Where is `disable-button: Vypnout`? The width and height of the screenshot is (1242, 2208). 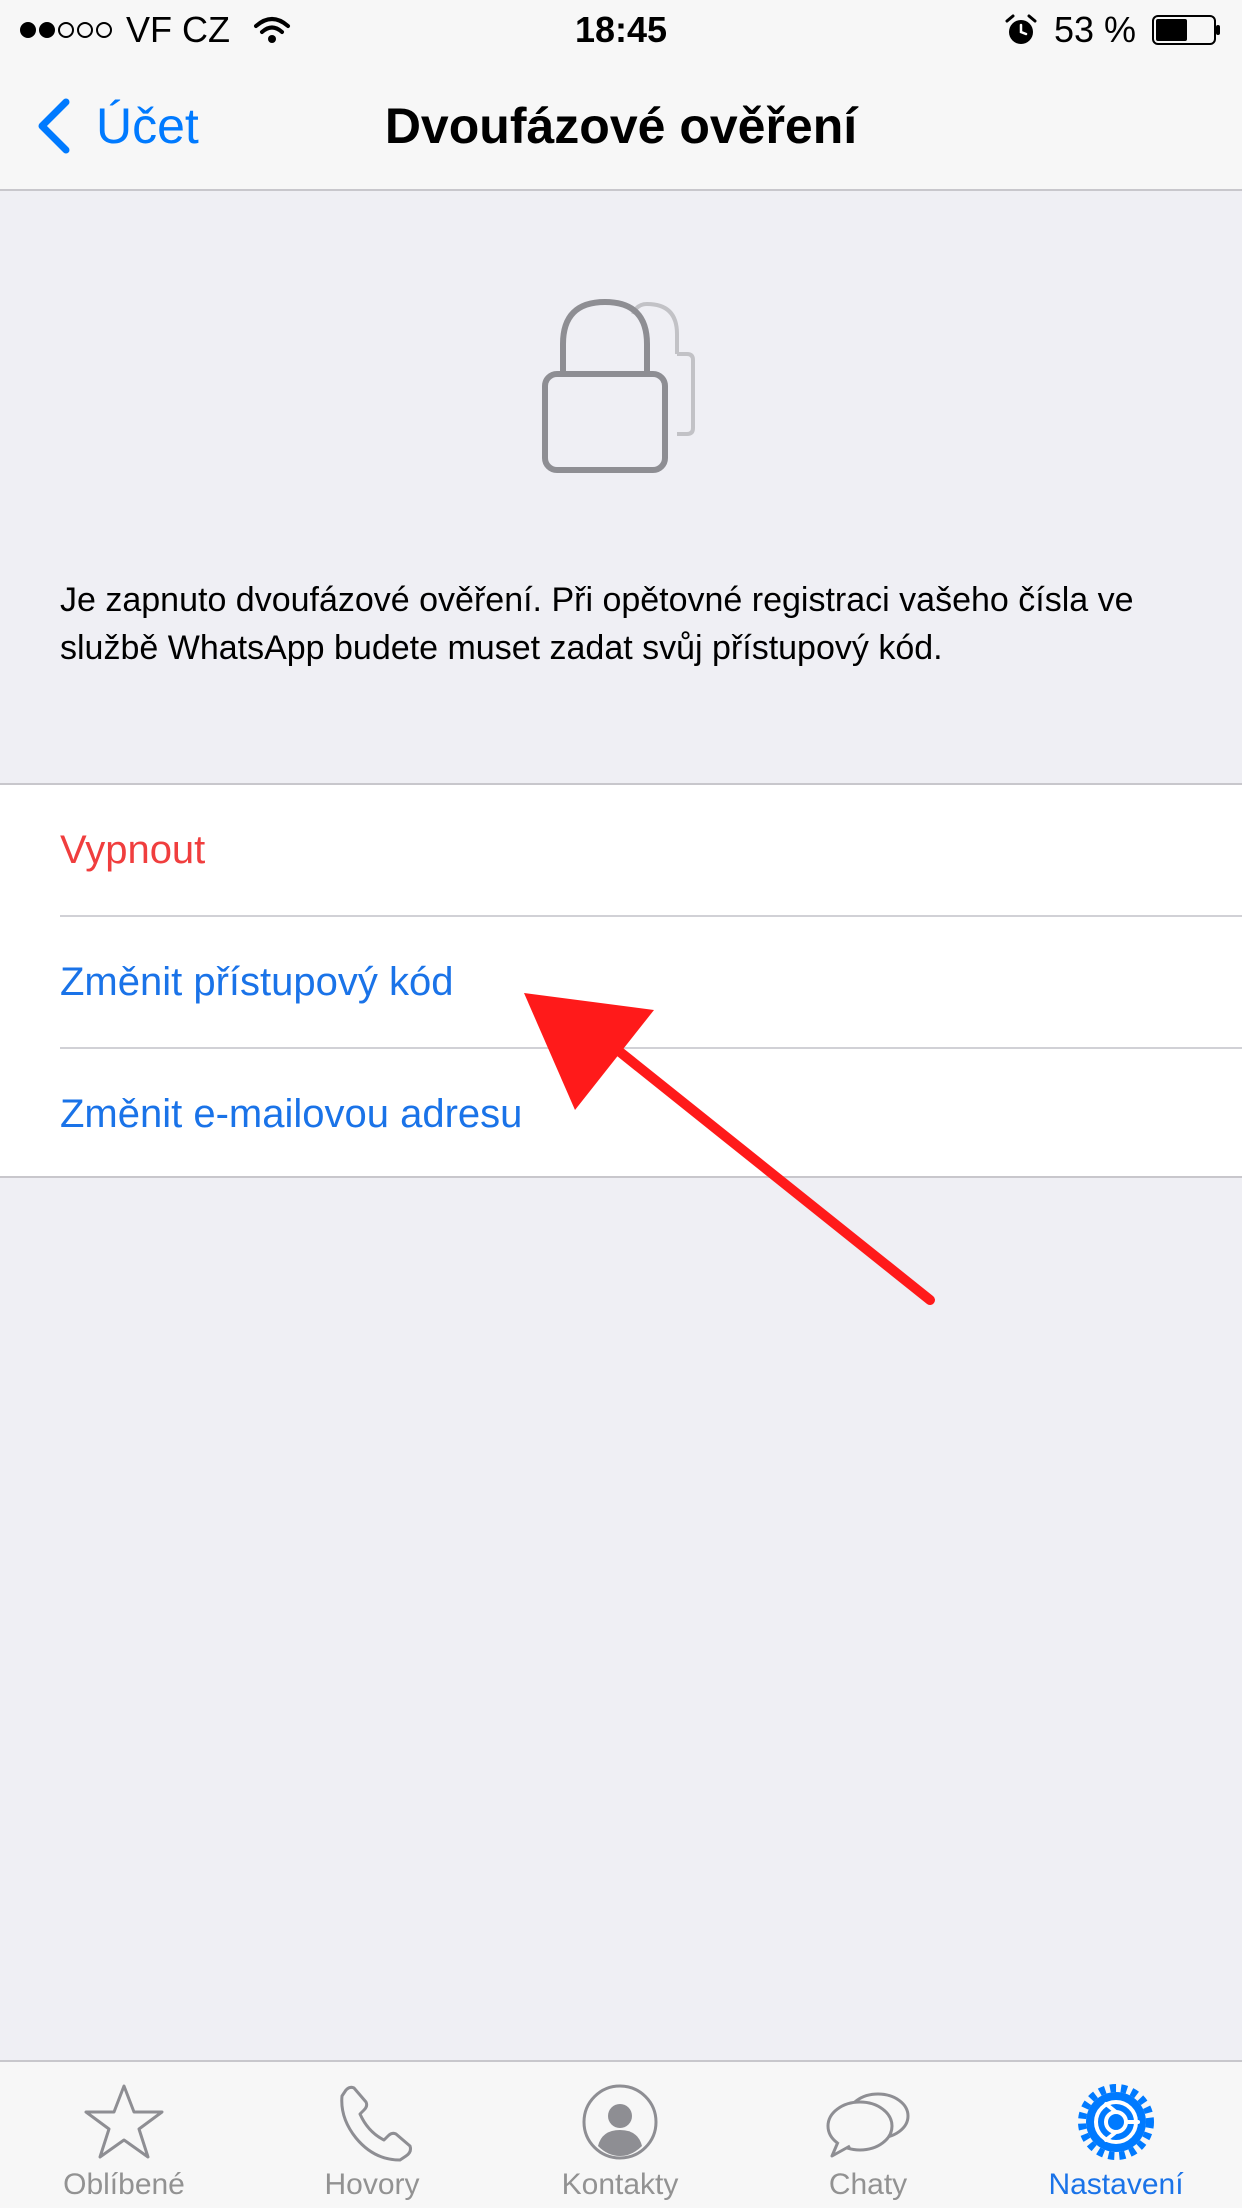 disable-button: Vypnout is located at coordinates (651, 850).